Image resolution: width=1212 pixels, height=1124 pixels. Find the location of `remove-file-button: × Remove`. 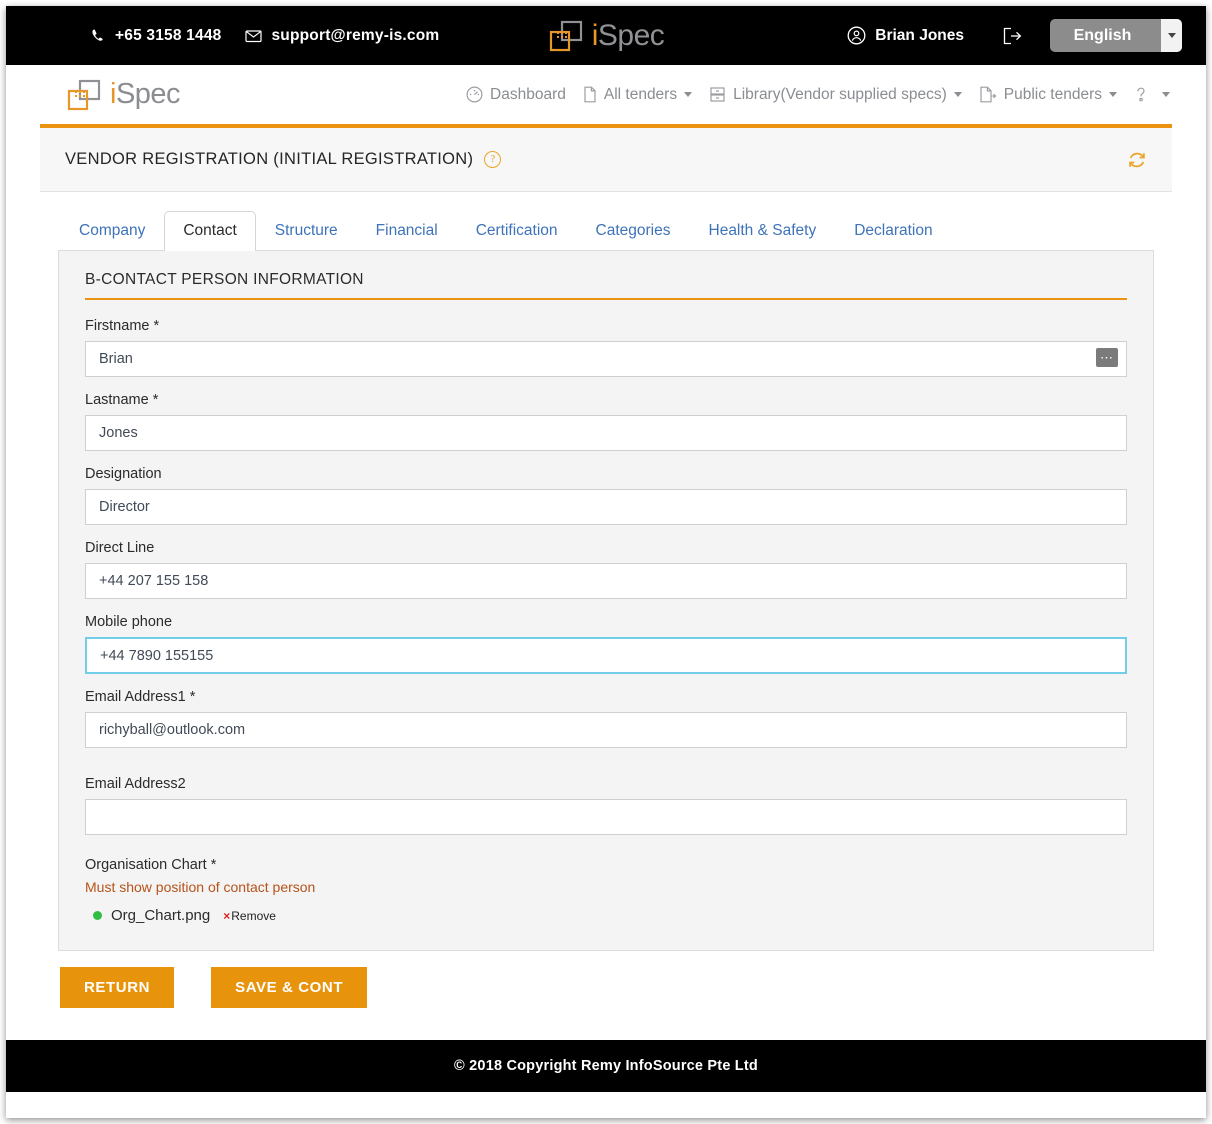

remove-file-button: × Remove is located at coordinates (249, 916).